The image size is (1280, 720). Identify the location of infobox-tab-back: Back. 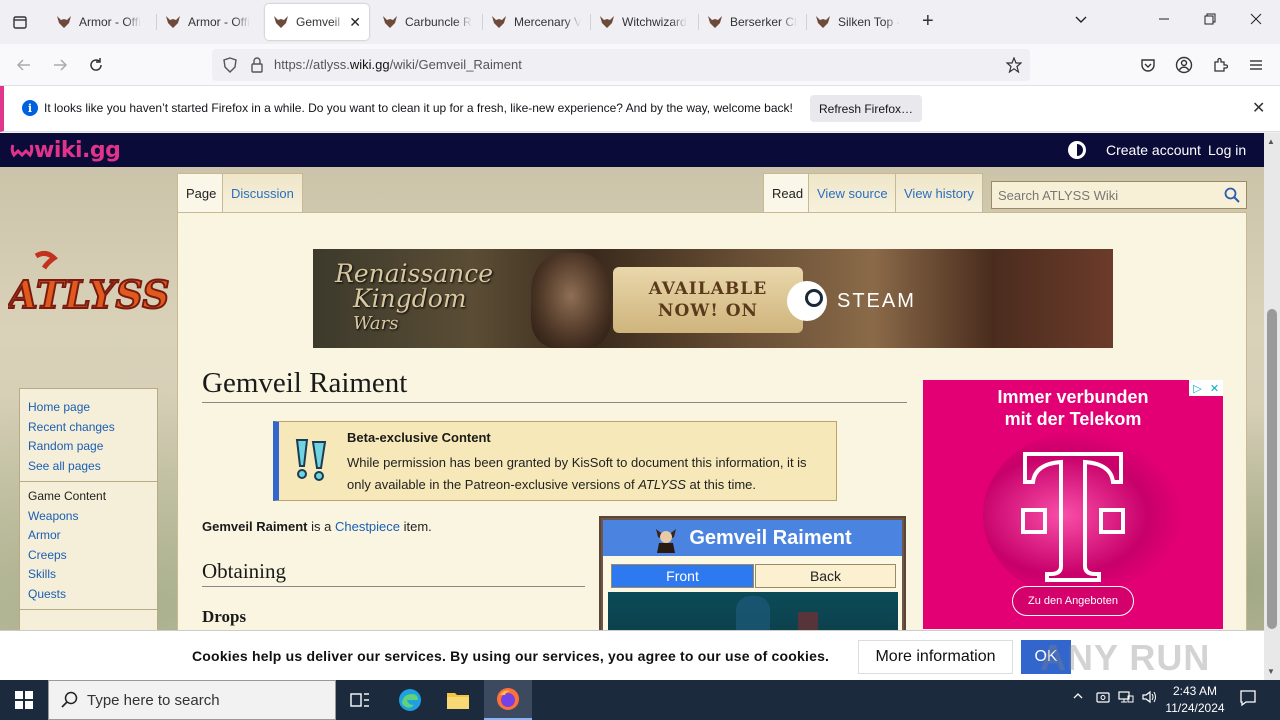
(825, 576).